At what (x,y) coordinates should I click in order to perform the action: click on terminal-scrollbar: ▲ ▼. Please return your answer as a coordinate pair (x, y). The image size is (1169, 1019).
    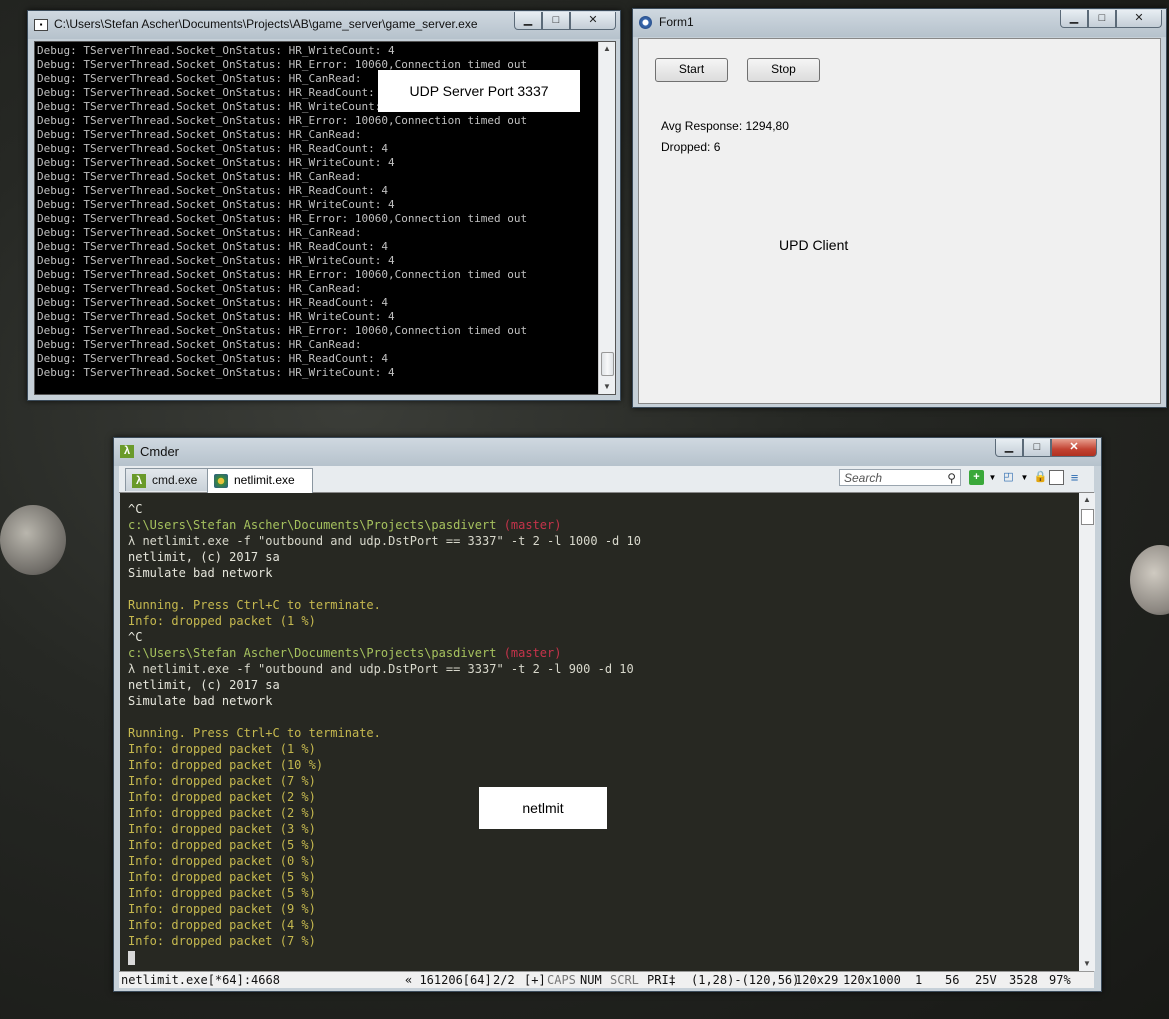
    Looking at the image, I should click on (1087, 732).